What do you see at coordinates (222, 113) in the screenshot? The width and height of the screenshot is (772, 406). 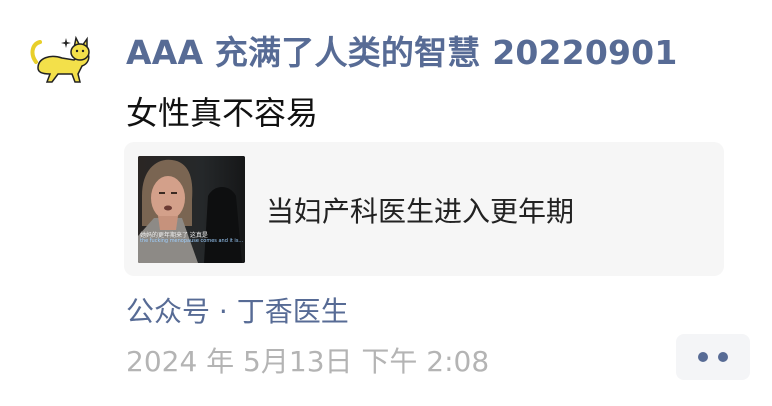 I see `post-text: 女性真不容易` at bounding box center [222, 113].